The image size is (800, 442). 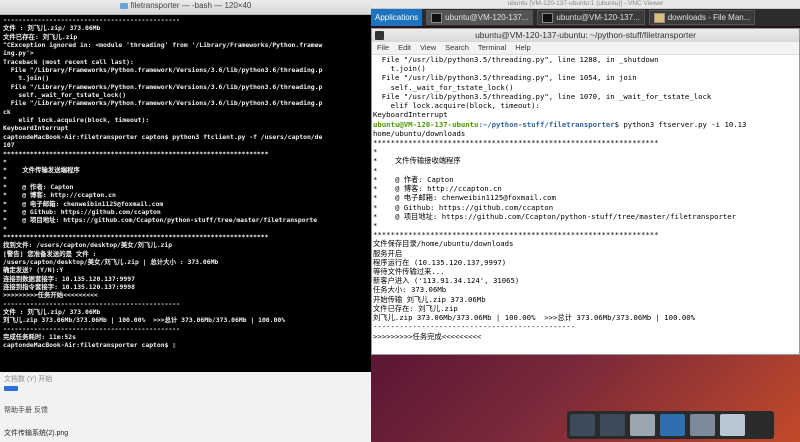 What do you see at coordinates (41, 170) in the screenshot?
I see `terminal-line: * 文件传输发送端程序` at bounding box center [41, 170].